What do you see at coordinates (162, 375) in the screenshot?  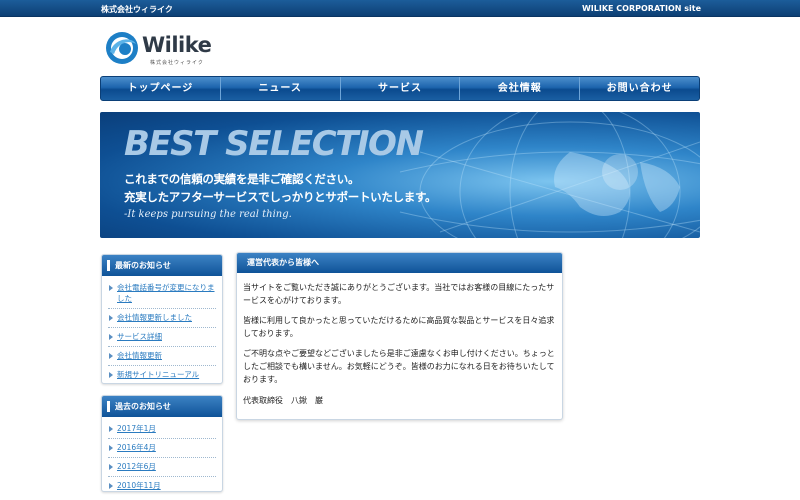 I see `news-link: 新規サイトリニューアル` at bounding box center [162, 375].